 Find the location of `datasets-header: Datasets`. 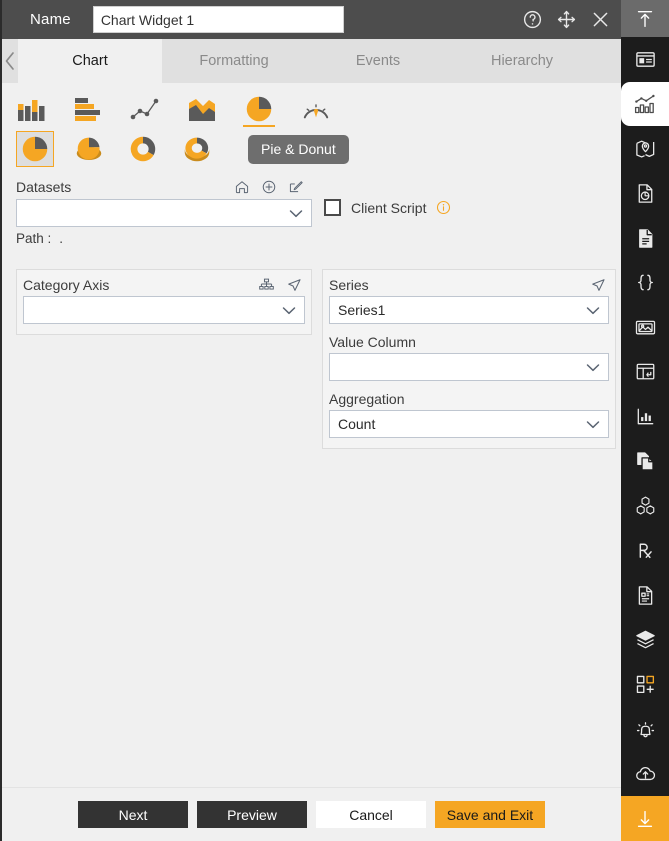

datasets-header: Datasets is located at coordinates (164, 187).